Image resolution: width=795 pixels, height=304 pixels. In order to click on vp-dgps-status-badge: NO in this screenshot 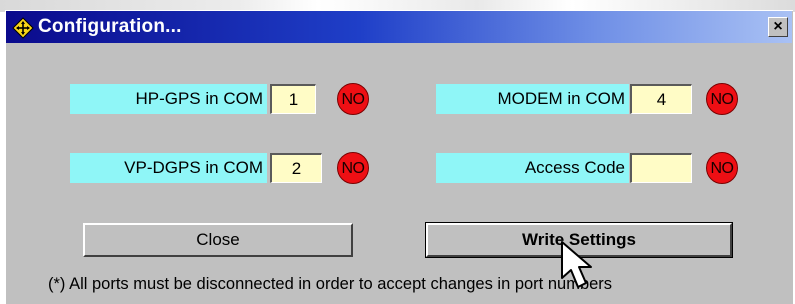, I will do `click(353, 168)`.